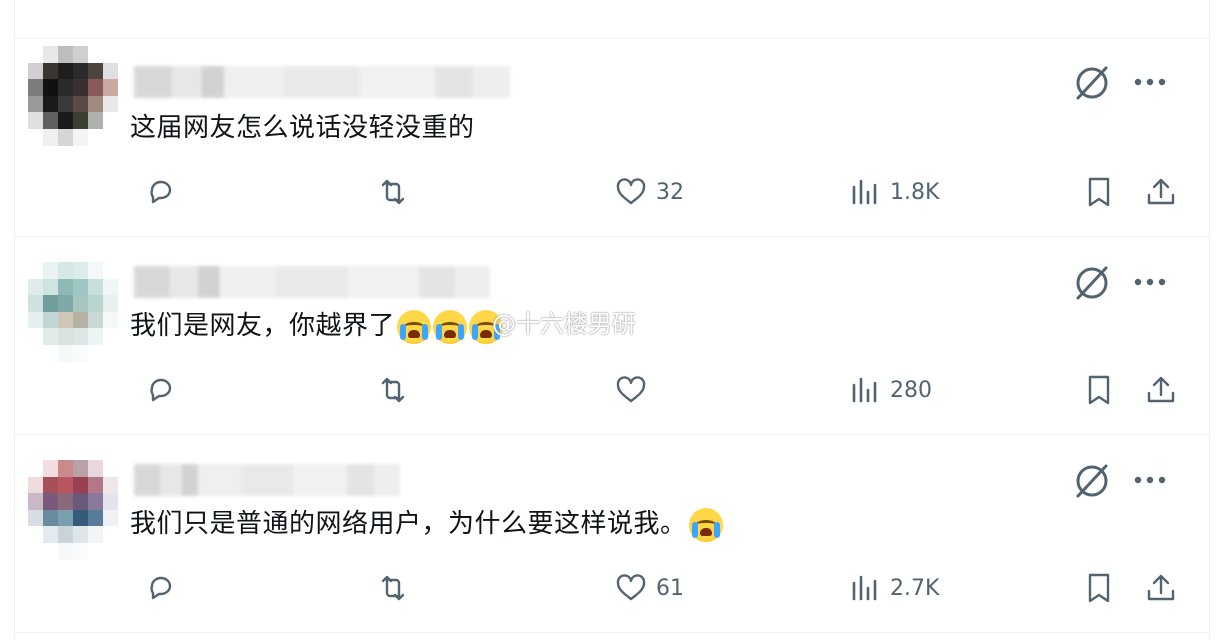 Image resolution: width=1222 pixels, height=640 pixels. I want to click on views-button: 1.8K, so click(893, 192).